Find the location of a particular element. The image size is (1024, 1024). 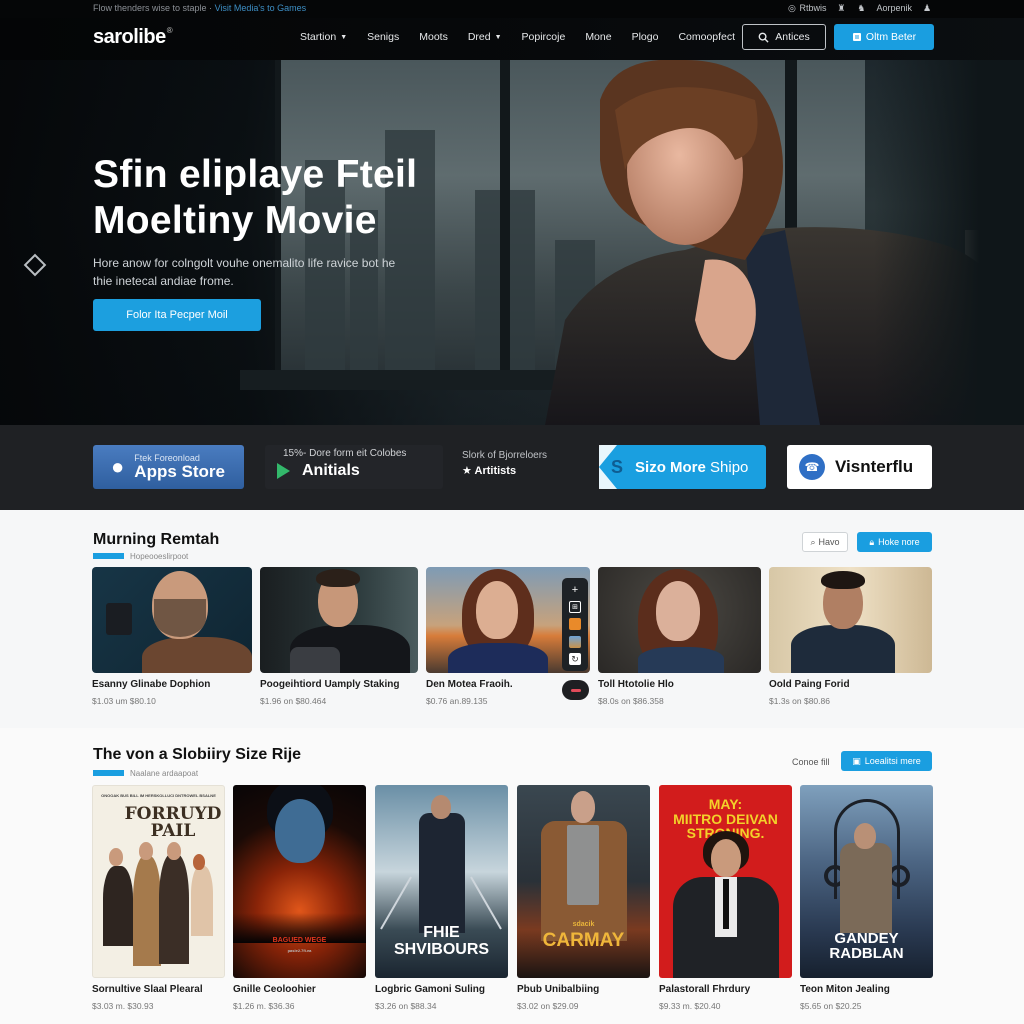

ship-logo-icon: S is located at coordinates (617, 466).